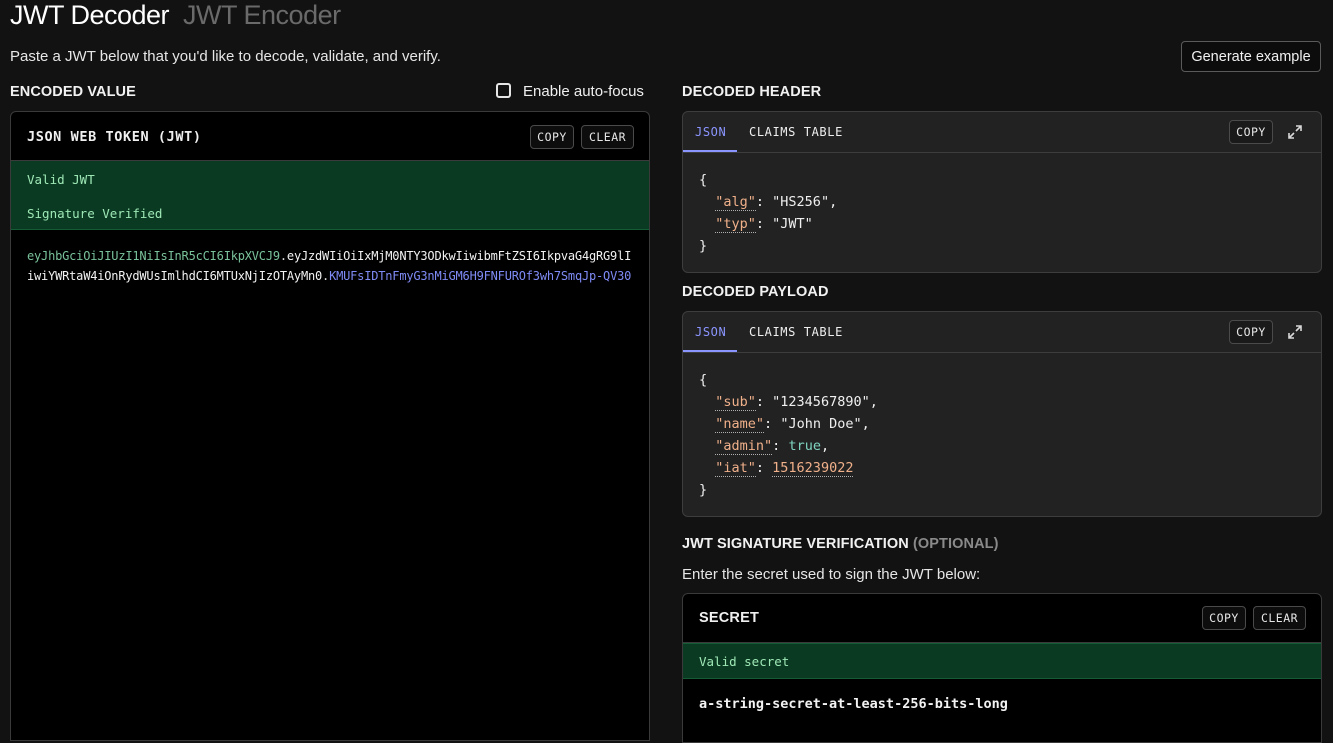  I want to click on json-key-name: "name", so click(740, 424).